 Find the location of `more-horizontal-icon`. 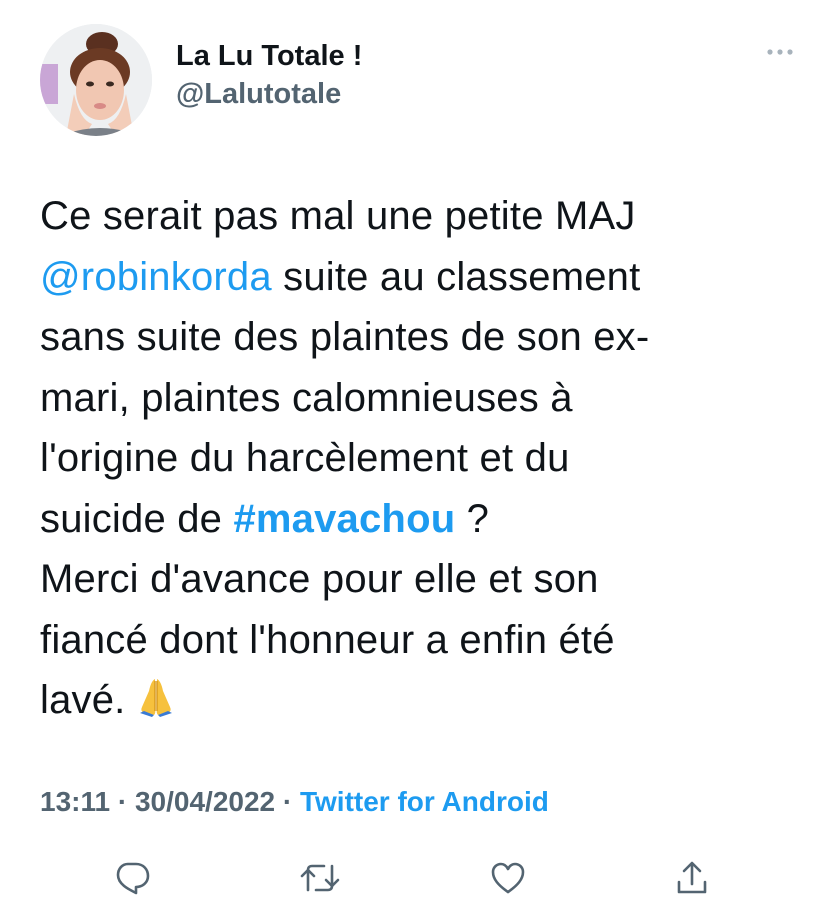

more-horizontal-icon is located at coordinates (780, 52).